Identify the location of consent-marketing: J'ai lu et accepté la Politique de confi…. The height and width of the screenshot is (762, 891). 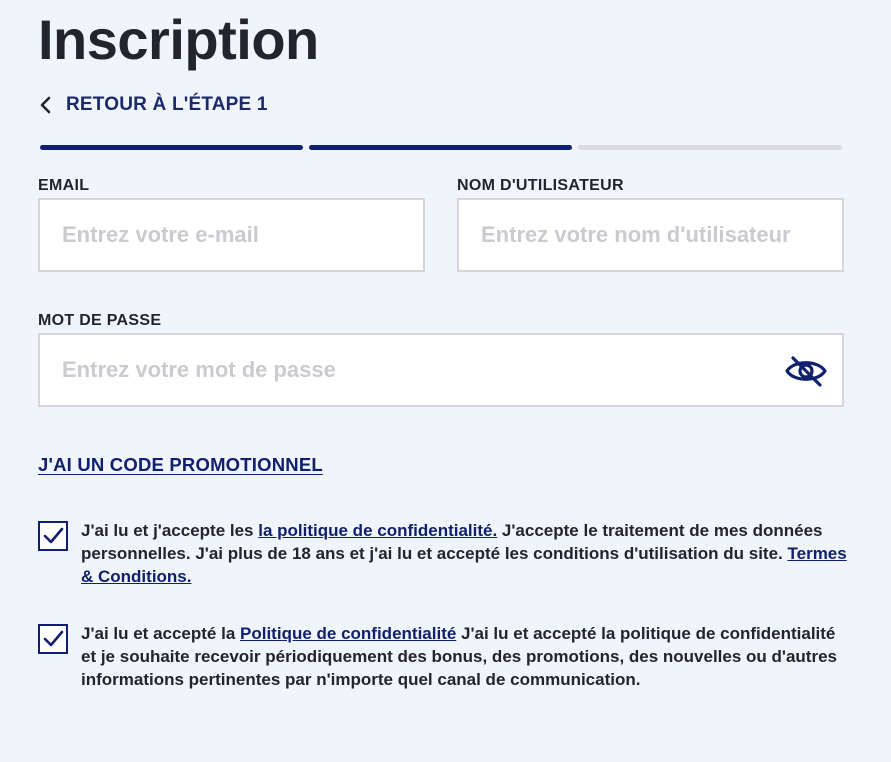
(444, 668).